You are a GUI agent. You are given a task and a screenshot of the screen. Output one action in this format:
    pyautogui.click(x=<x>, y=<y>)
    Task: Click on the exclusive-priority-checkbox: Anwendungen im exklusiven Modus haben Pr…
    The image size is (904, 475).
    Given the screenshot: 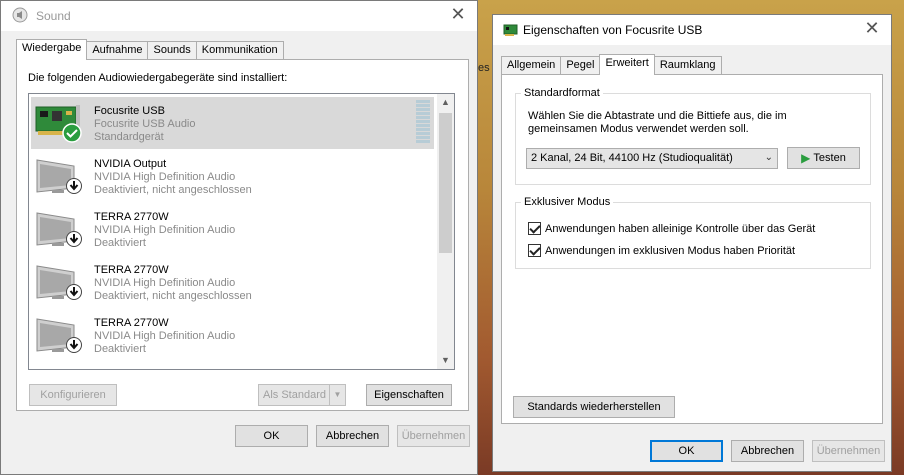 What is the action you would take?
    pyautogui.click(x=661, y=250)
    